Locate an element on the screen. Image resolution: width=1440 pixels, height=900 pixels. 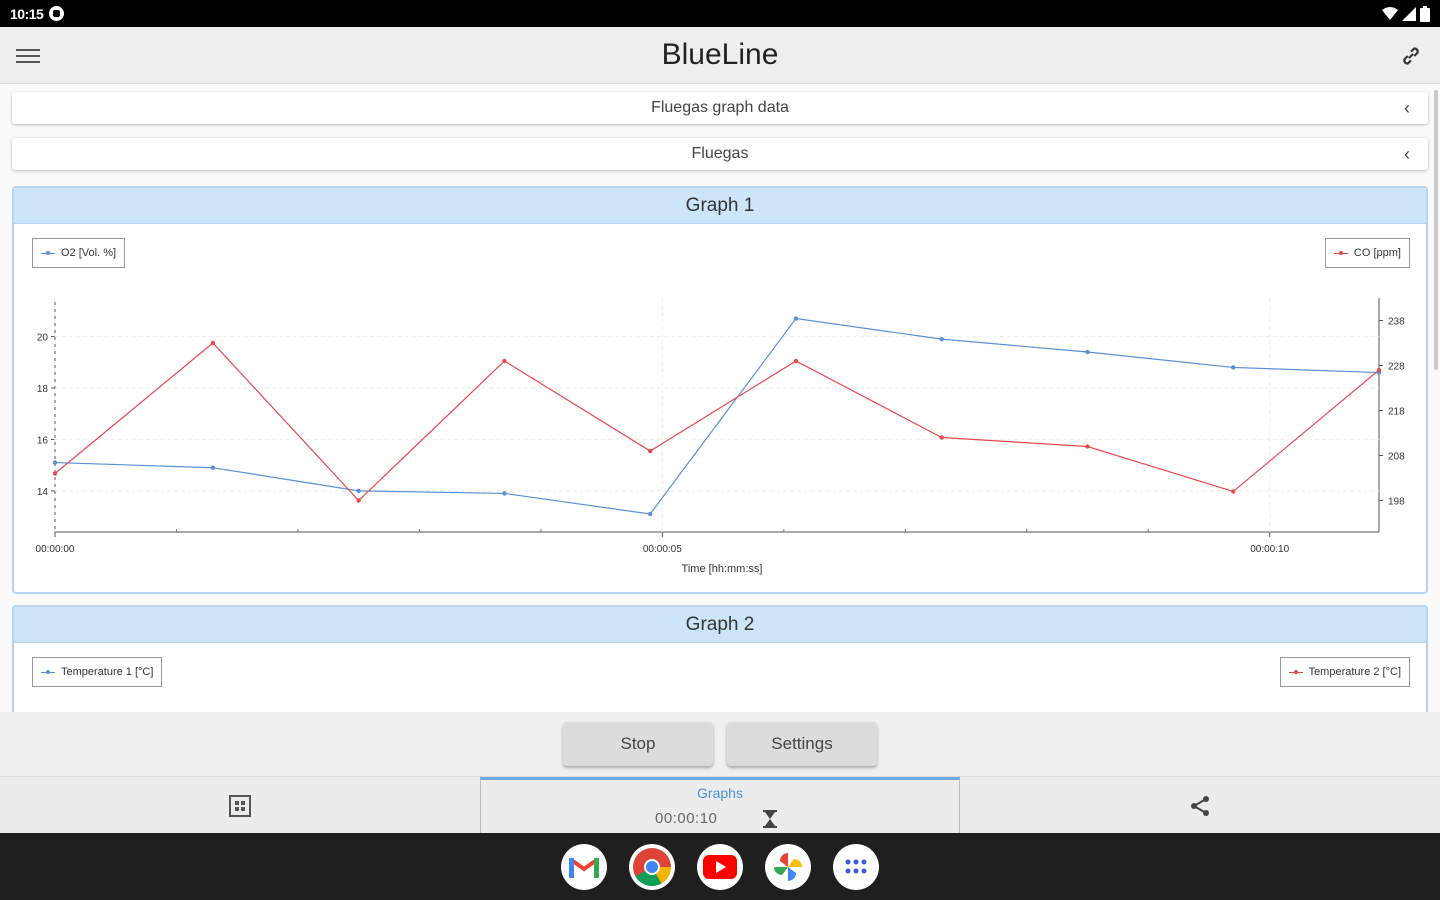
y-tick-label-left: 14 is located at coordinates (43, 492).